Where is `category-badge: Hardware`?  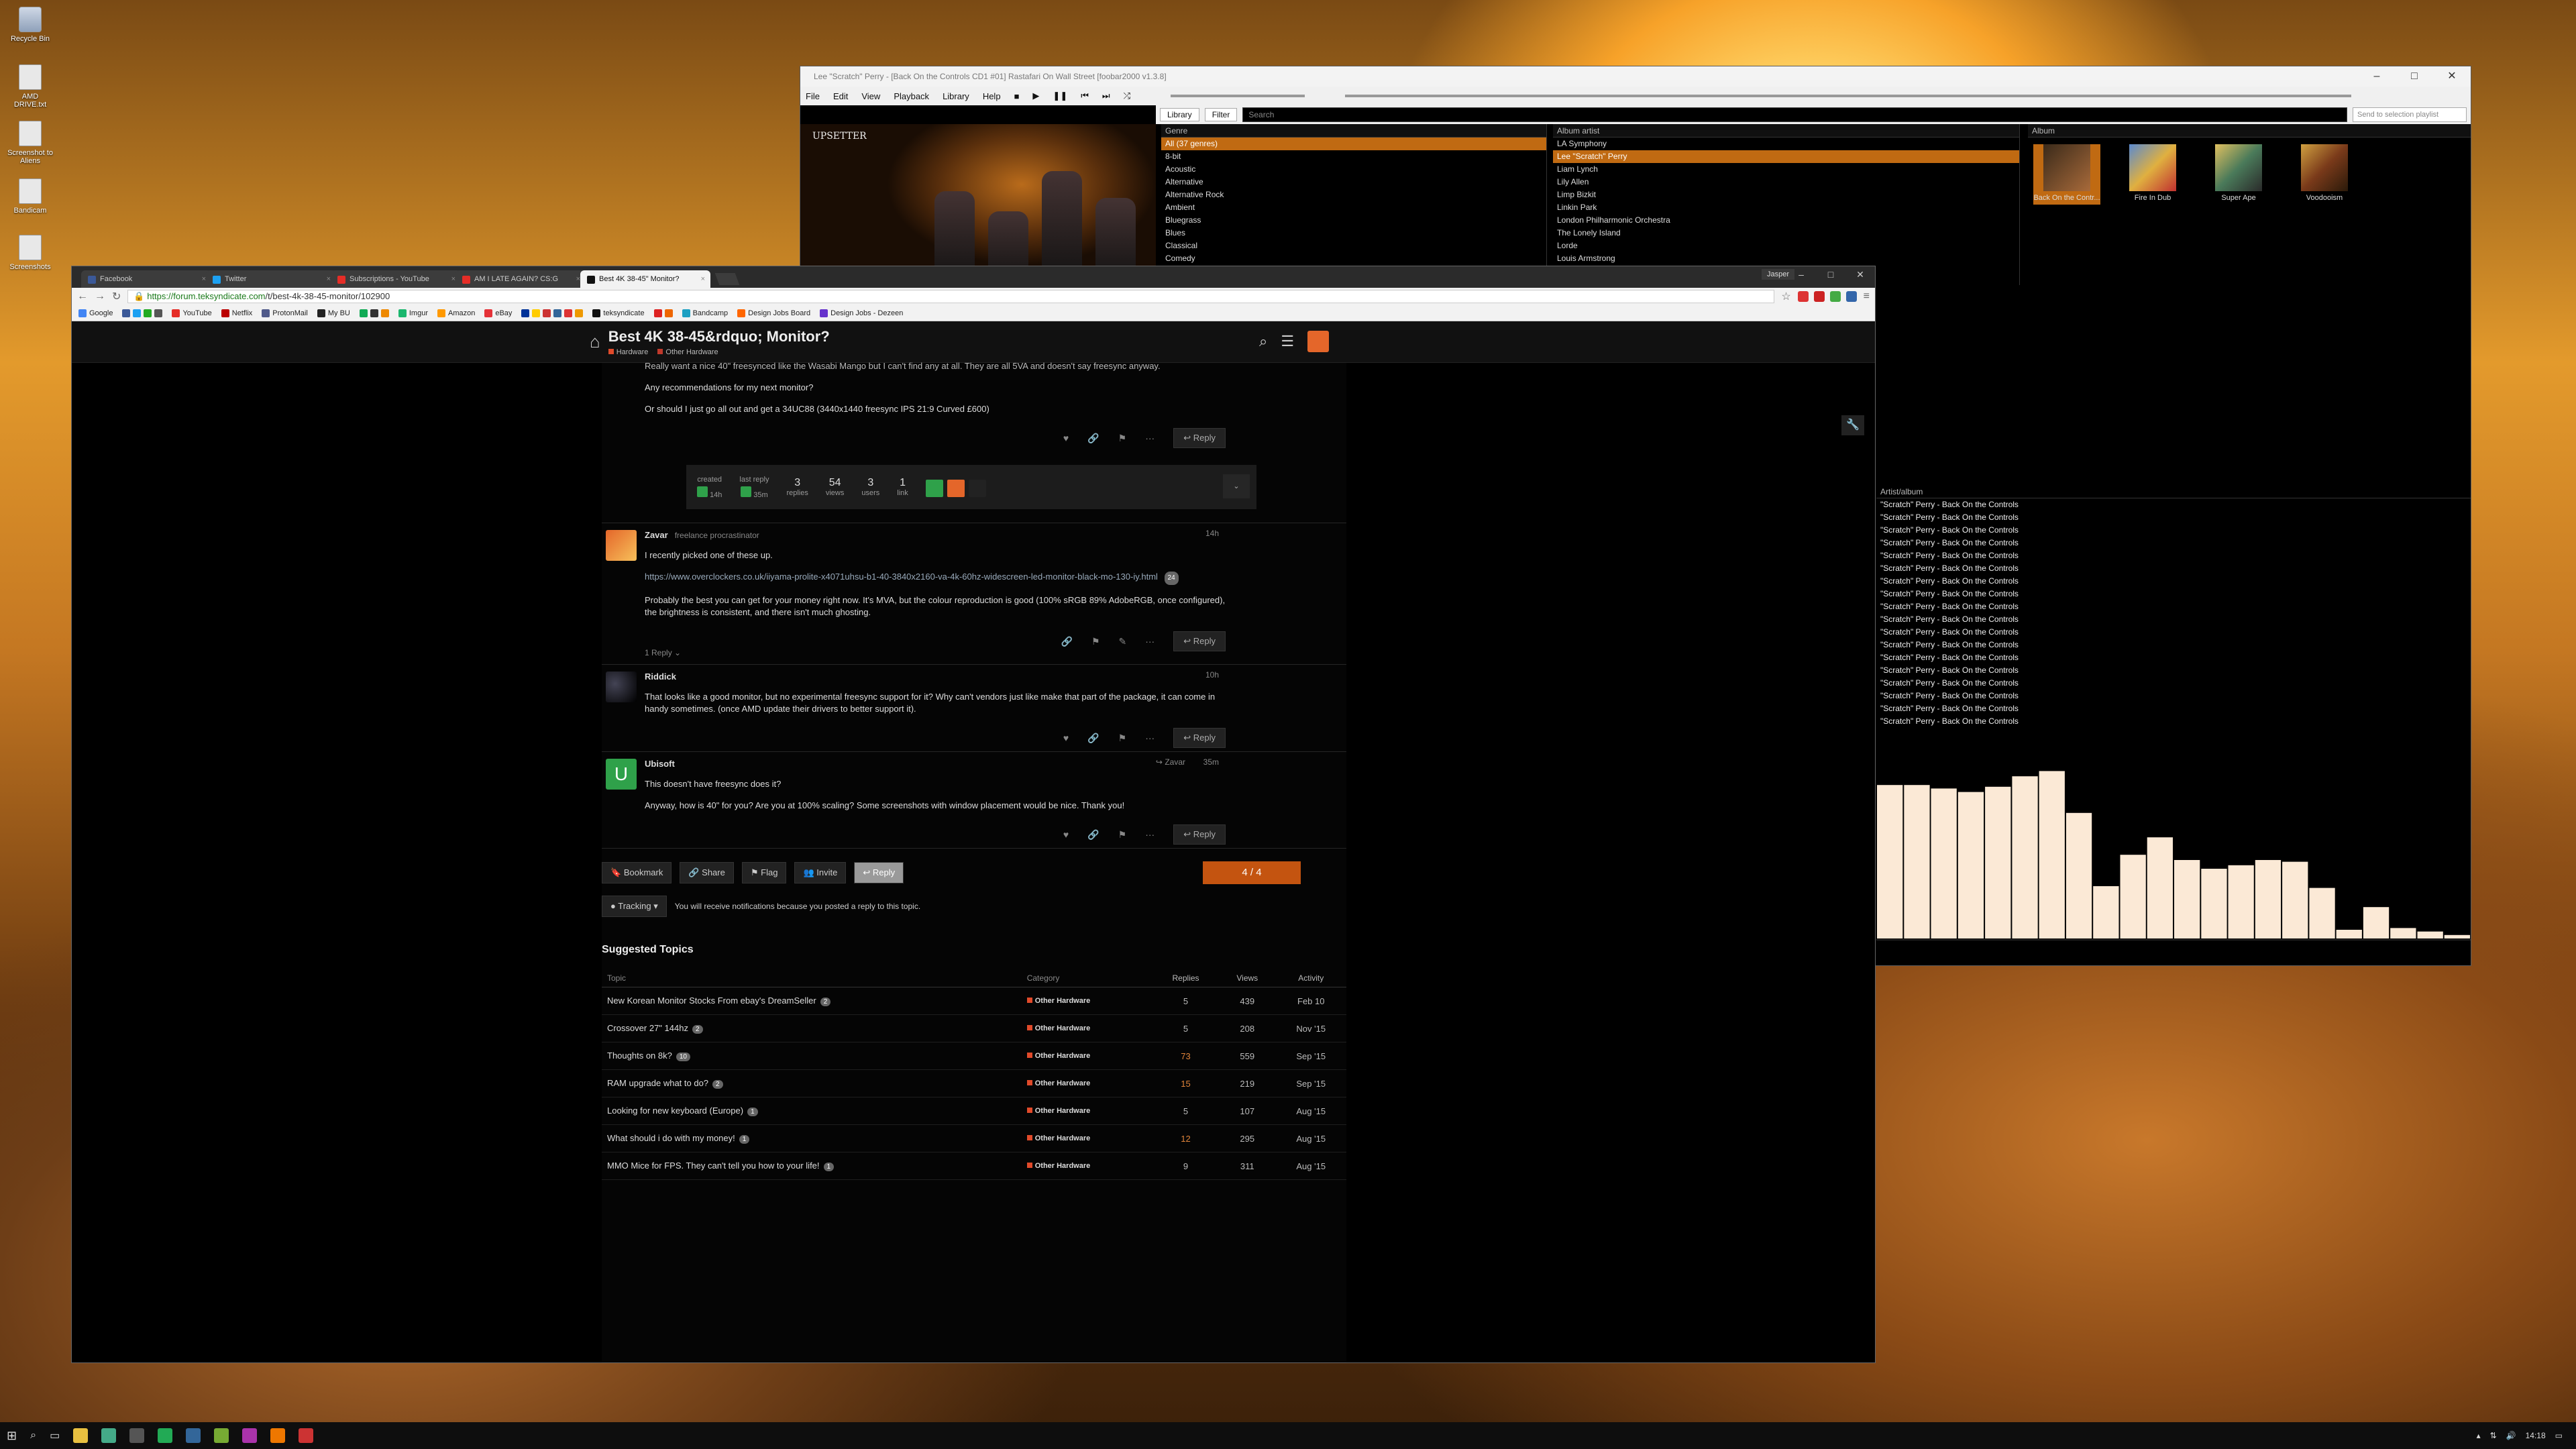
category-badge: Hardware is located at coordinates (628, 352).